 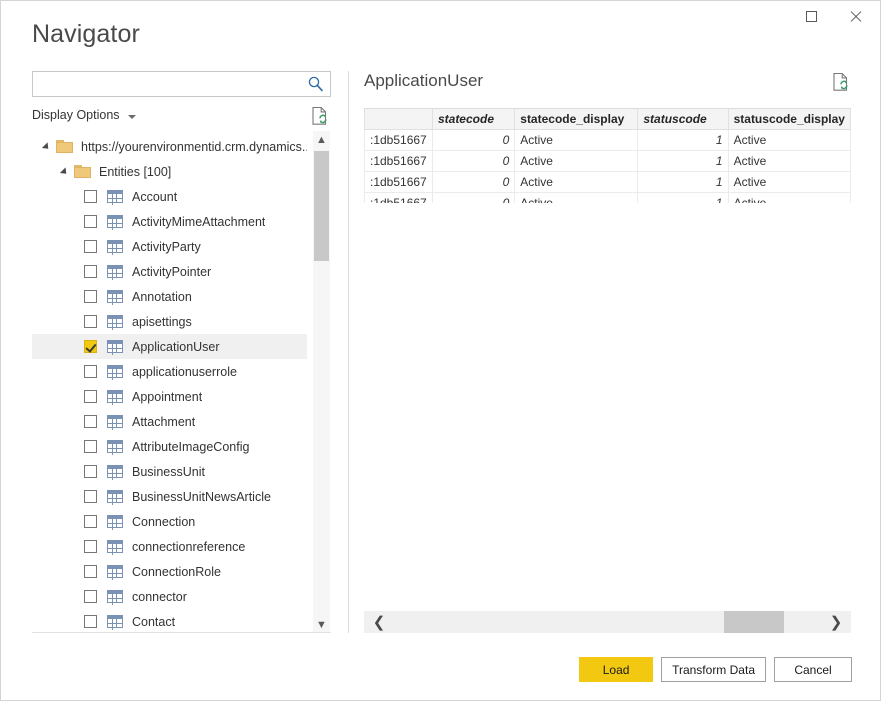 What do you see at coordinates (169, 196) in the screenshot?
I see `tree-item-account: Account` at bounding box center [169, 196].